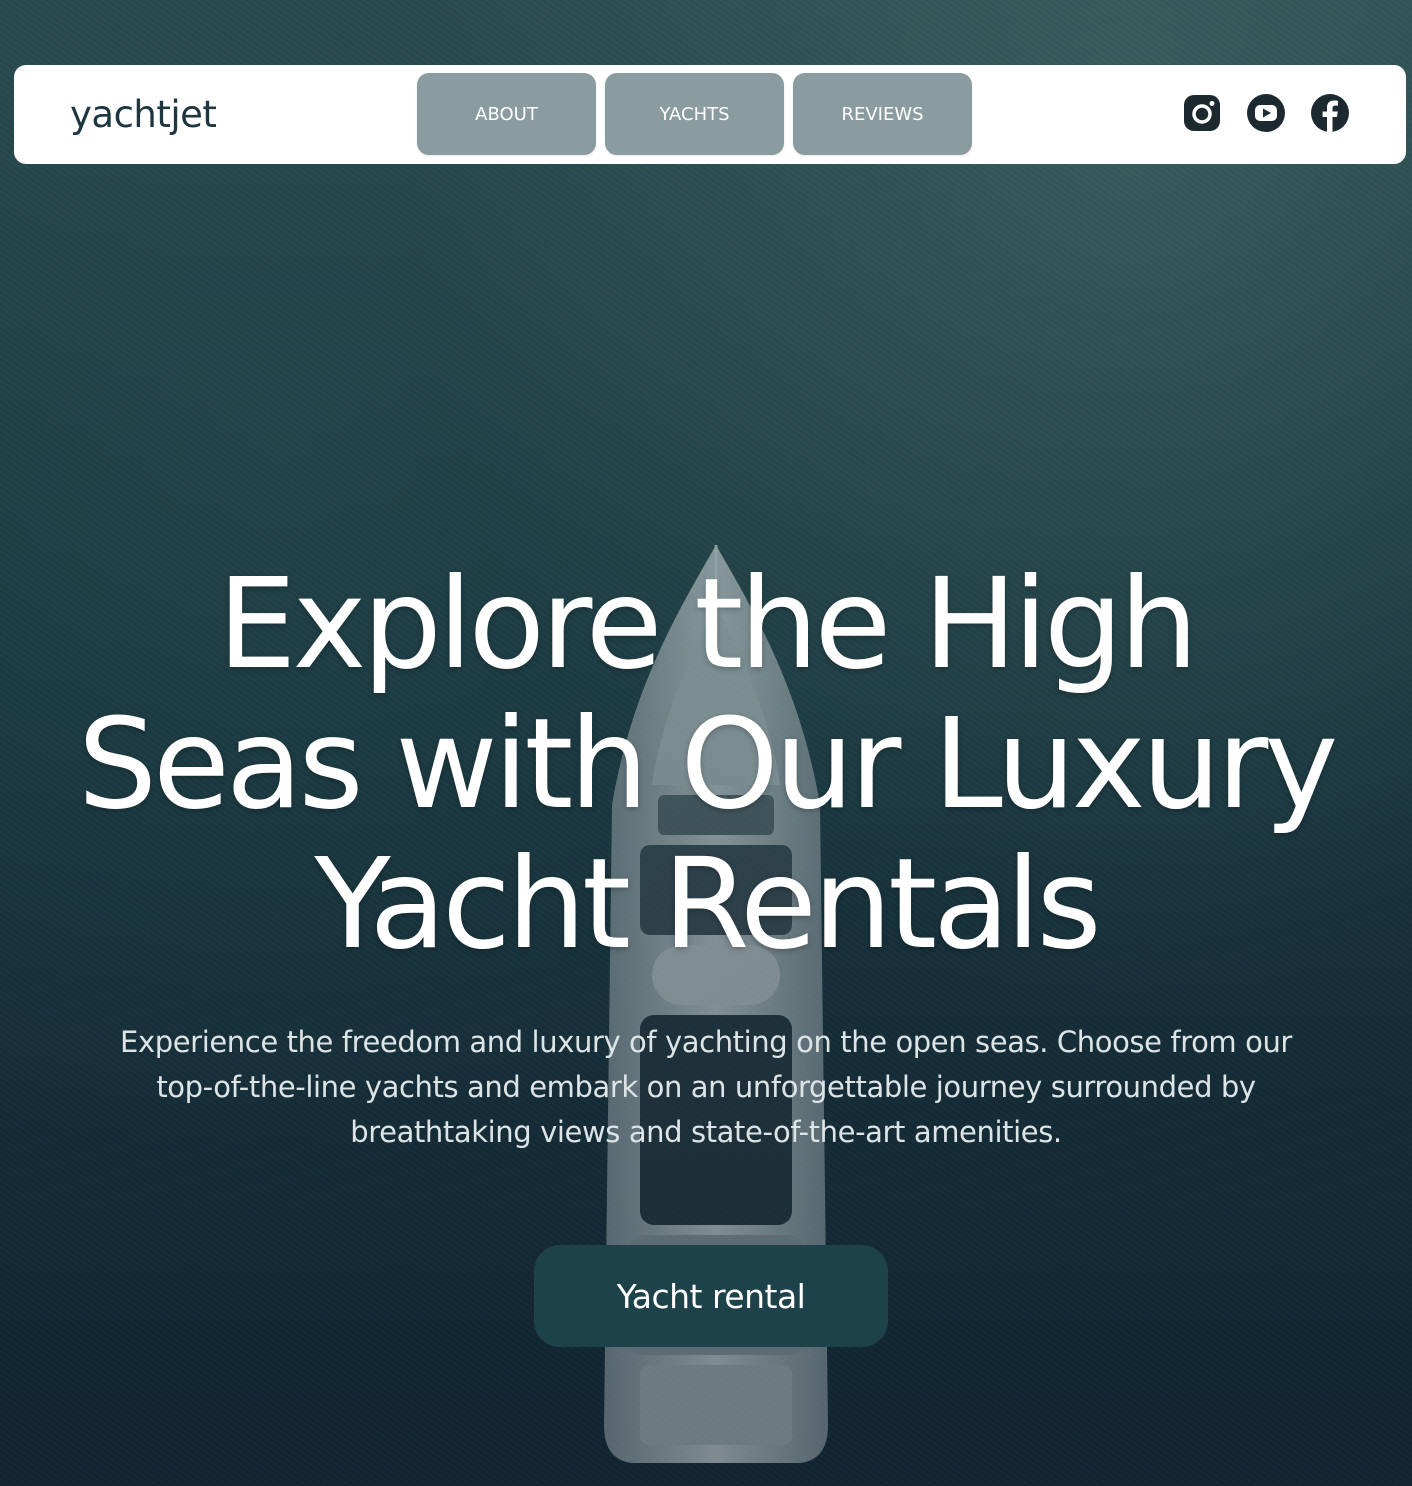 The height and width of the screenshot is (1486, 1412). I want to click on headline-line-2: Seas with Our Luxury, so click(708, 764).